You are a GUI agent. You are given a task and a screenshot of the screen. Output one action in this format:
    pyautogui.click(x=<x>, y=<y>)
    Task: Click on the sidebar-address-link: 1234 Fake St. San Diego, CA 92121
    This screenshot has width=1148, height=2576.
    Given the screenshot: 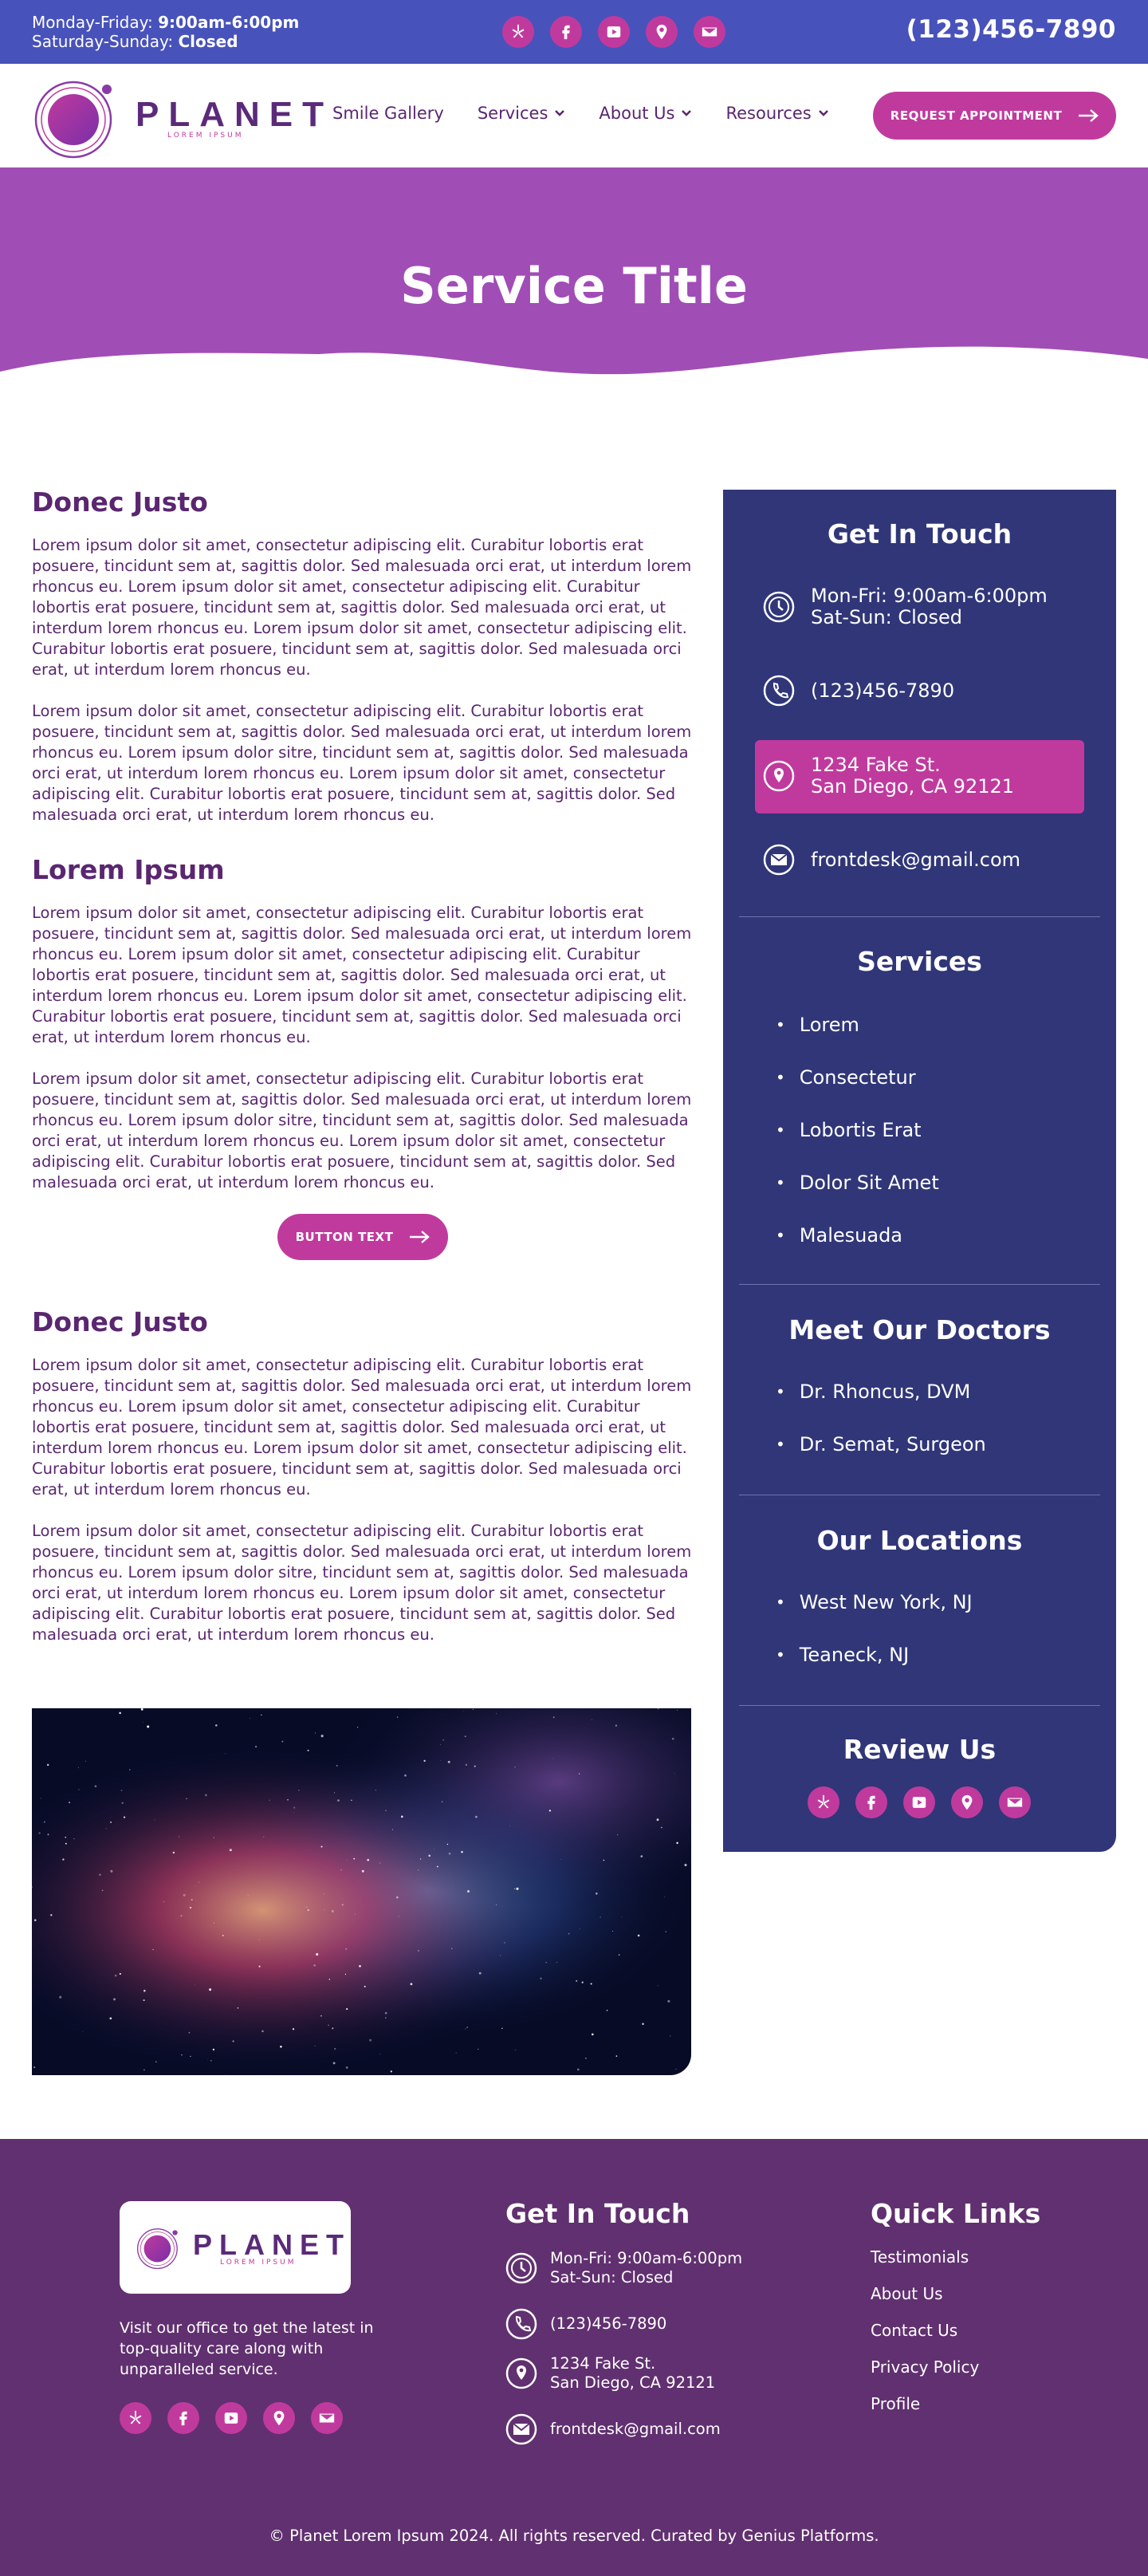 What is the action you would take?
    pyautogui.click(x=888, y=776)
    